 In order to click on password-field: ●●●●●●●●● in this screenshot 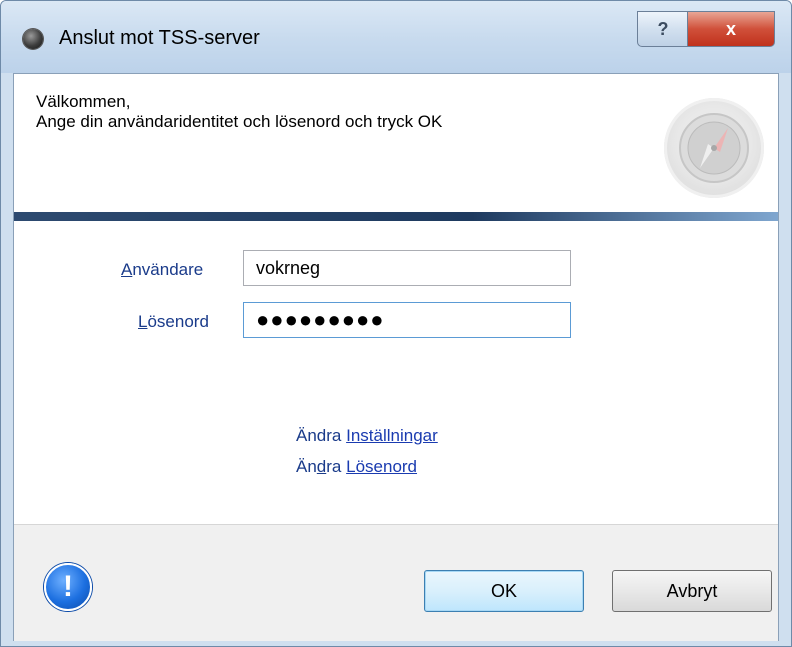, I will do `click(407, 320)`.